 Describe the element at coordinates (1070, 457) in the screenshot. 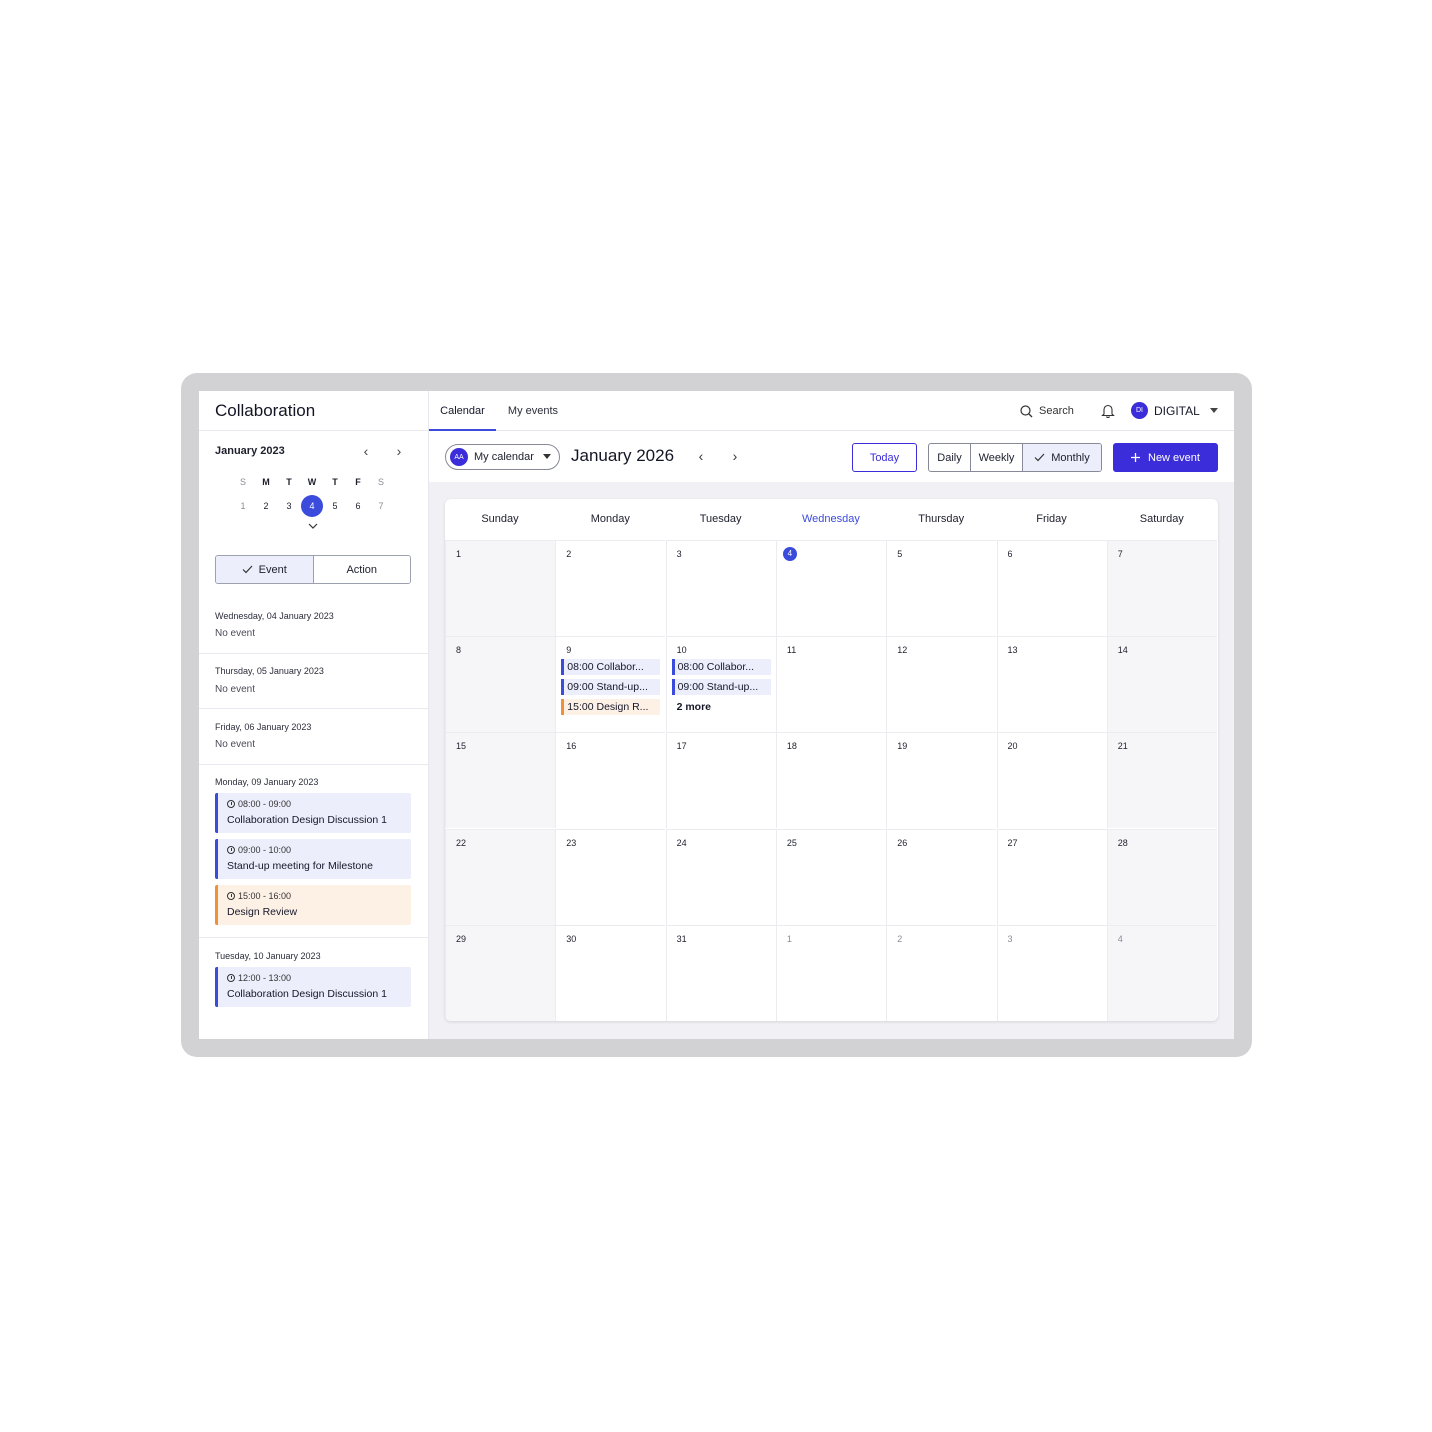

I see `view-monthly-label: Monthly` at that location.